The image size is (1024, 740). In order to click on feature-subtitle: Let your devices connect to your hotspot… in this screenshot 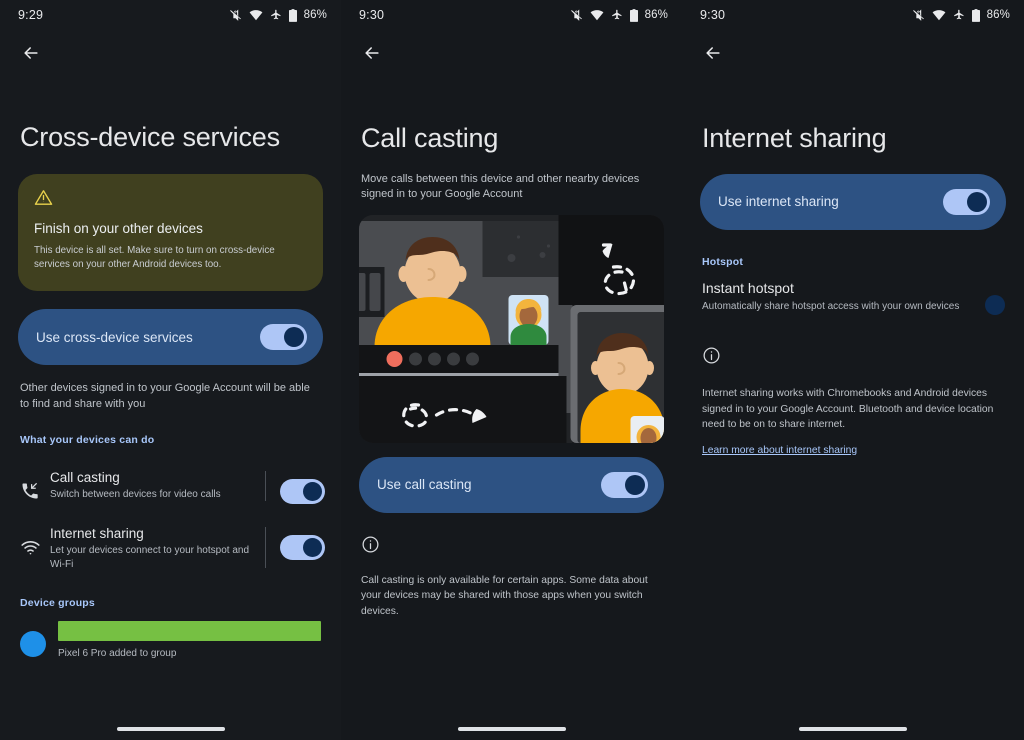, I will do `click(150, 558)`.